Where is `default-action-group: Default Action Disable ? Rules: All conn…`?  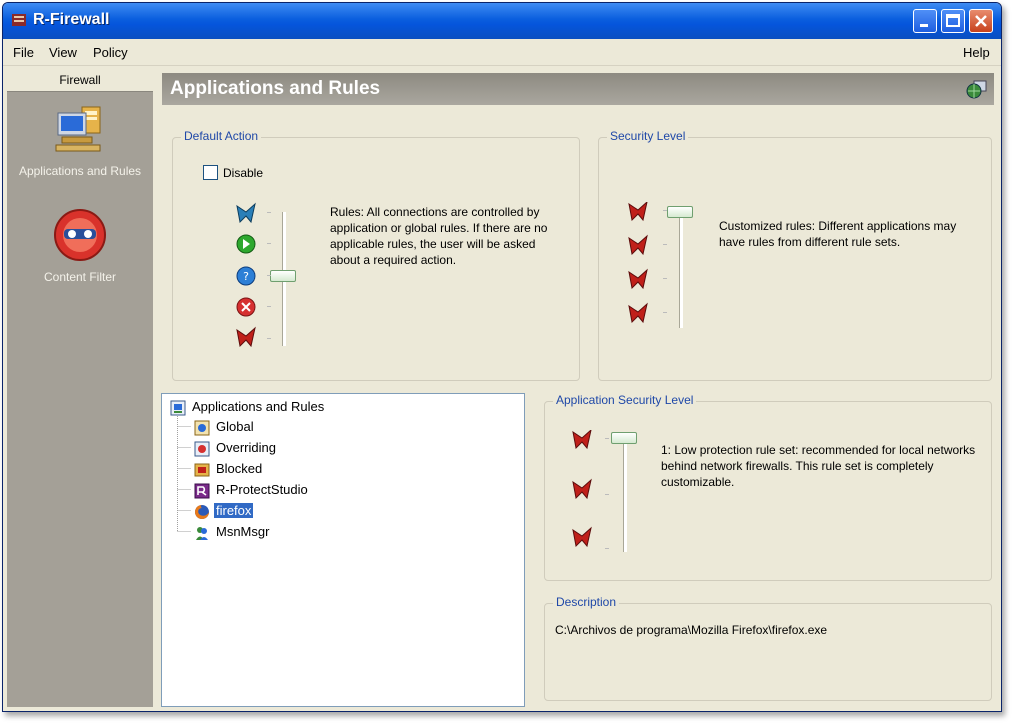
default-action-group: Default Action Disable ? Rules: All conn… is located at coordinates (376, 255).